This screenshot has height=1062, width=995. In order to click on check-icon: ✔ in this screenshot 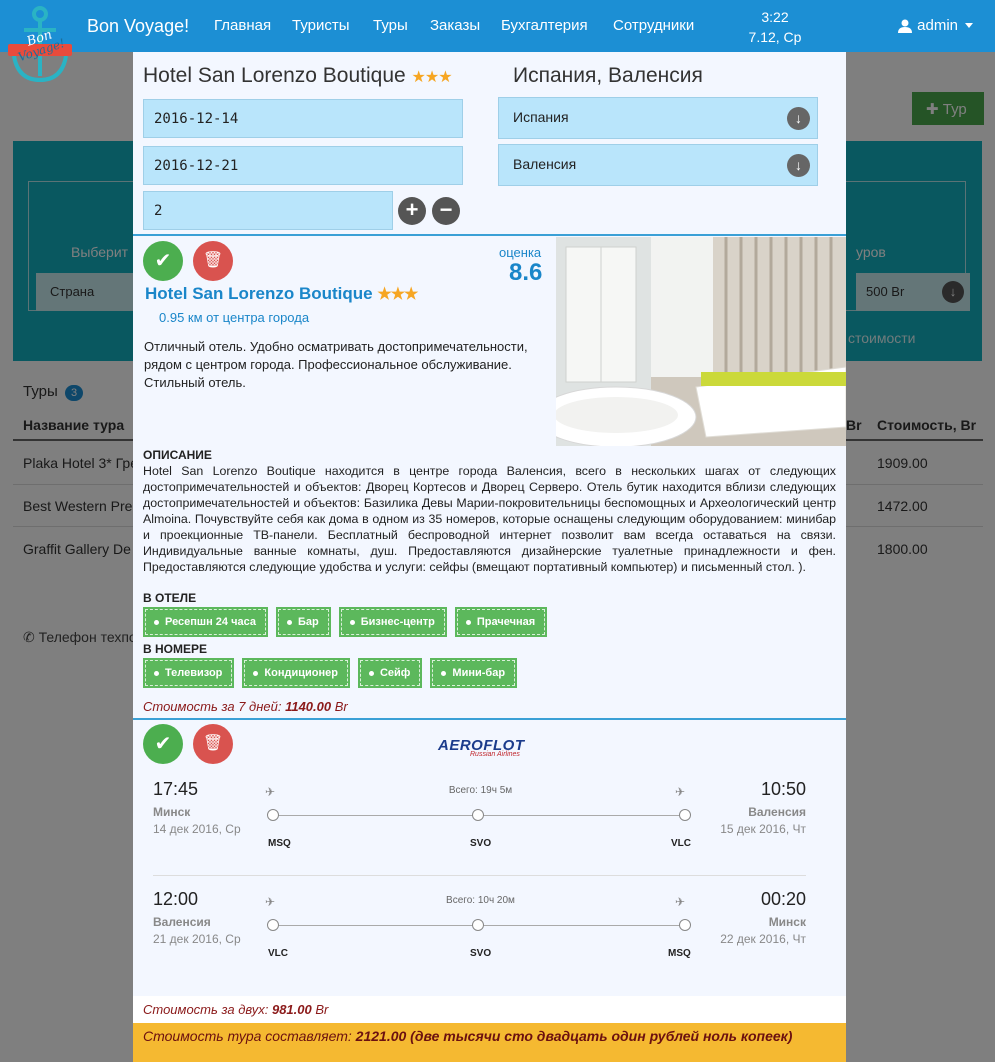, I will do `click(163, 744)`.